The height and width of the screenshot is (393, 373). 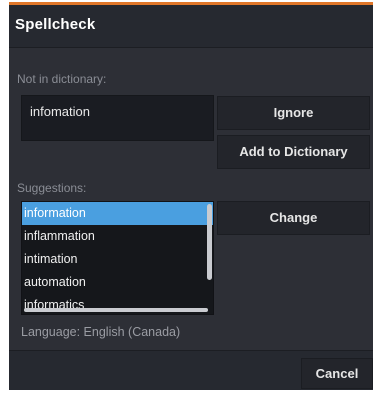 What do you see at coordinates (116, 310) in the screenshot?
I see `horizontal-scrollbar` at bounding box center [116, 310].